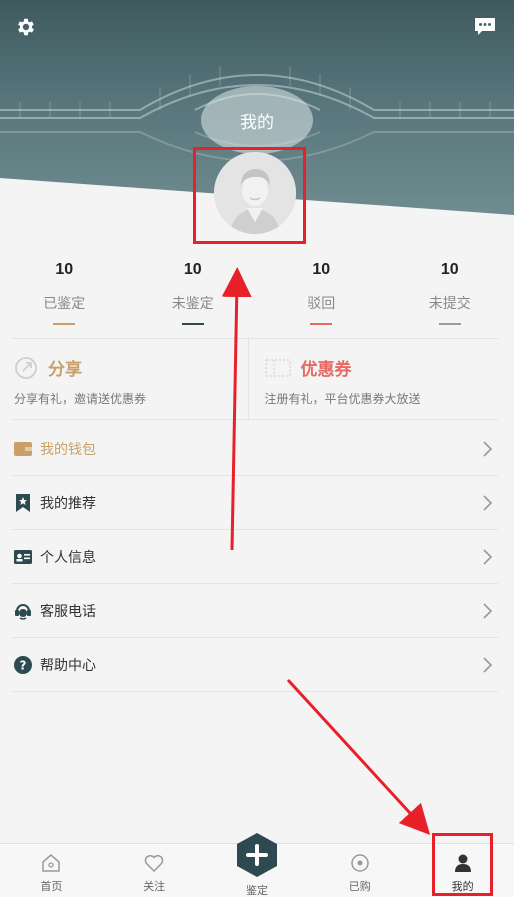 This screenshot has height=897, width=514. I want to click on tab-label: 已购, so click(359, 887).